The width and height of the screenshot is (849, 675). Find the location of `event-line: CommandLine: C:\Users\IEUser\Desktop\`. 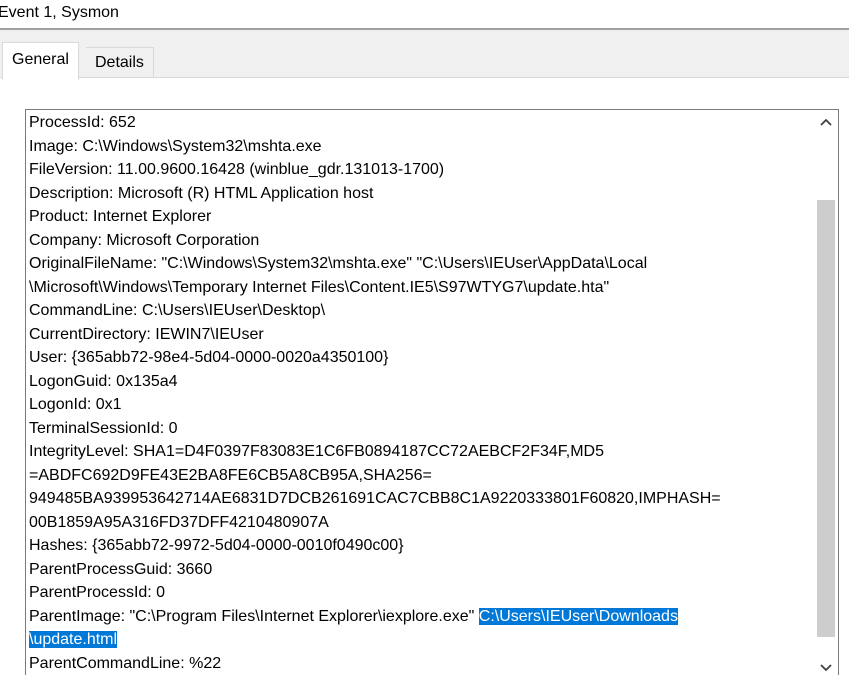

event-line: CommandLine: C:\Users\IEUser\Desktop\ is located at coordinates (177, 310).